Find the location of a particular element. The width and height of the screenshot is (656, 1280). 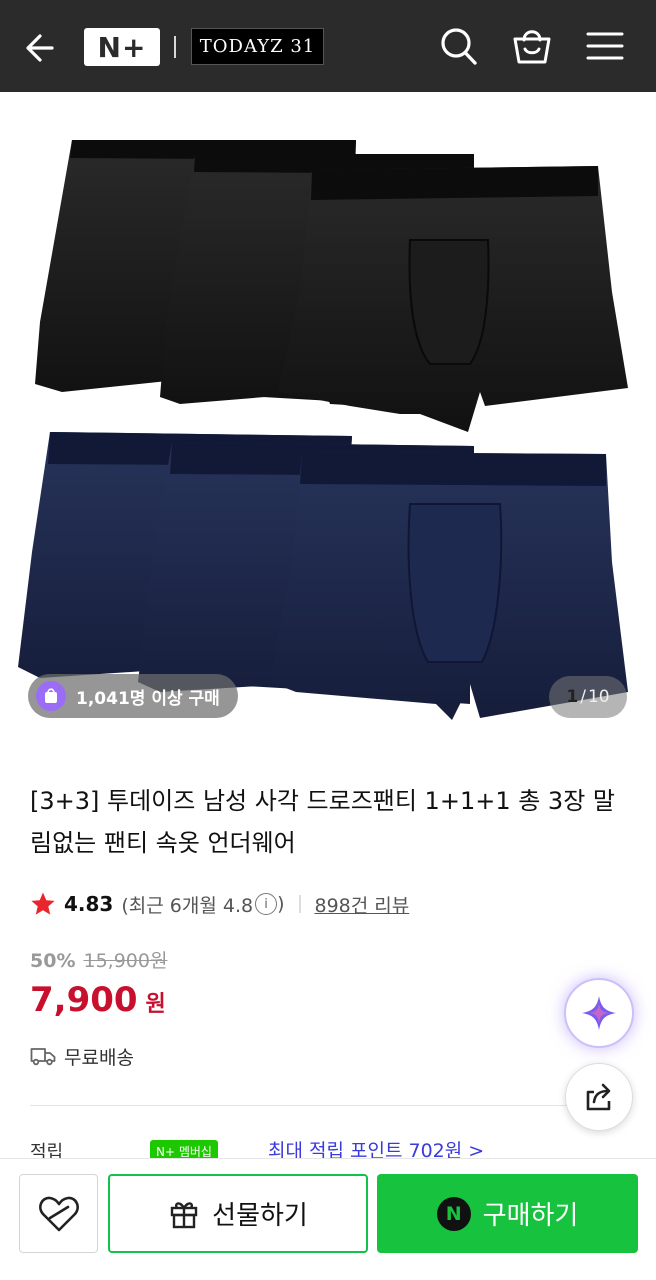

top-header: N+ TODAYZ 31 is located at coordinates (328, 46).